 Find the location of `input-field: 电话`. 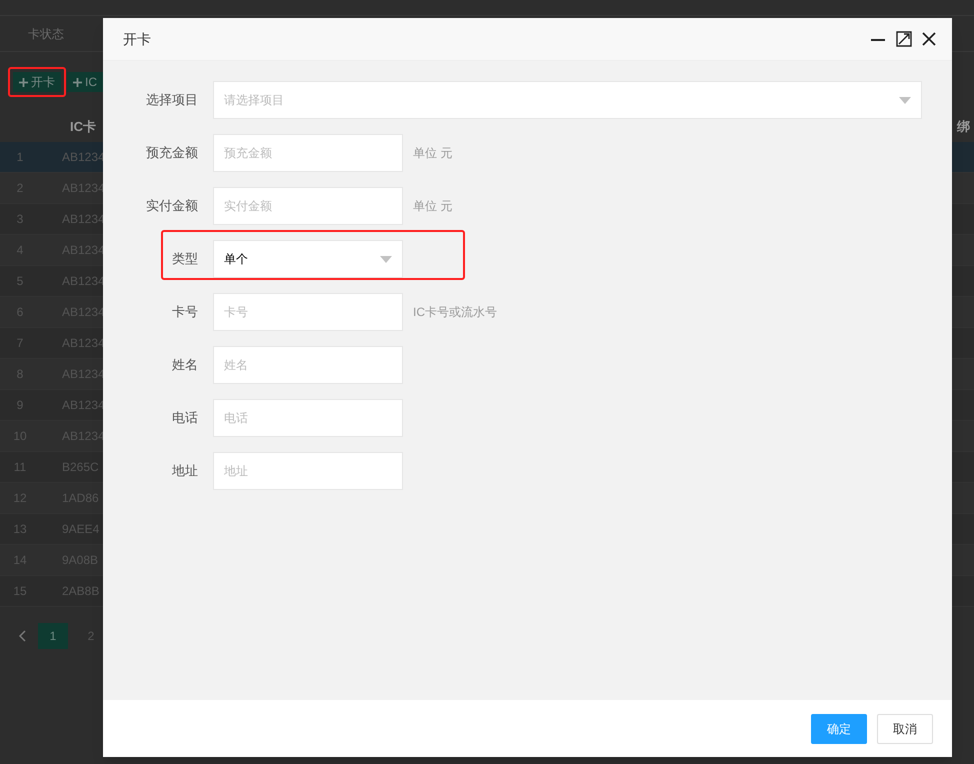

input-field: 电话 is located at coordinates (308, 418).